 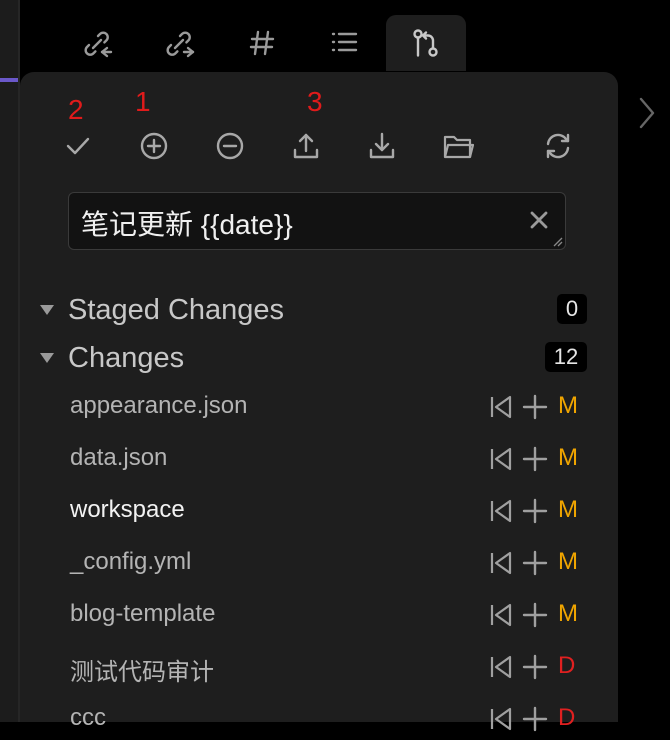 I want to click on annotation-commit: 2, so click(x=76, y=109).